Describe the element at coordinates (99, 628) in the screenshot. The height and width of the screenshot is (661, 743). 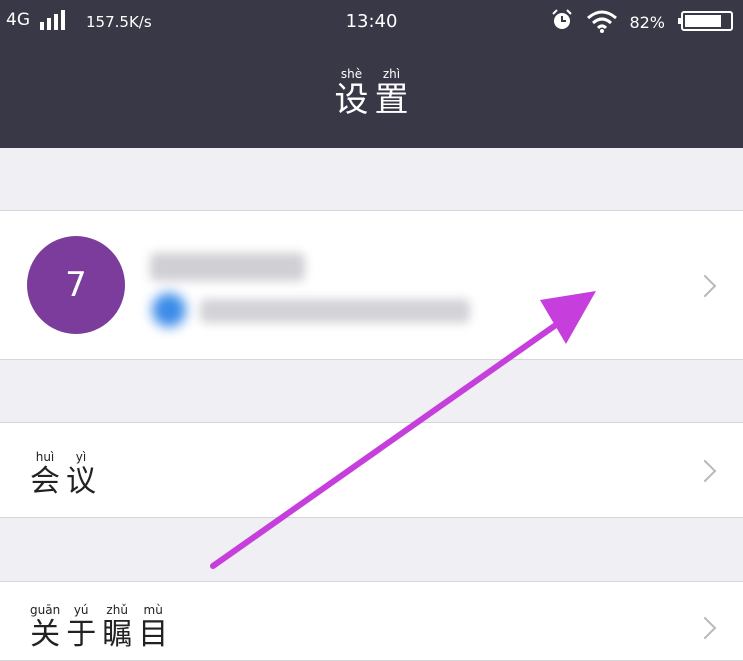
I see `menu-item-label: 关guān于yú瞩zhǔ目mù` at that location.